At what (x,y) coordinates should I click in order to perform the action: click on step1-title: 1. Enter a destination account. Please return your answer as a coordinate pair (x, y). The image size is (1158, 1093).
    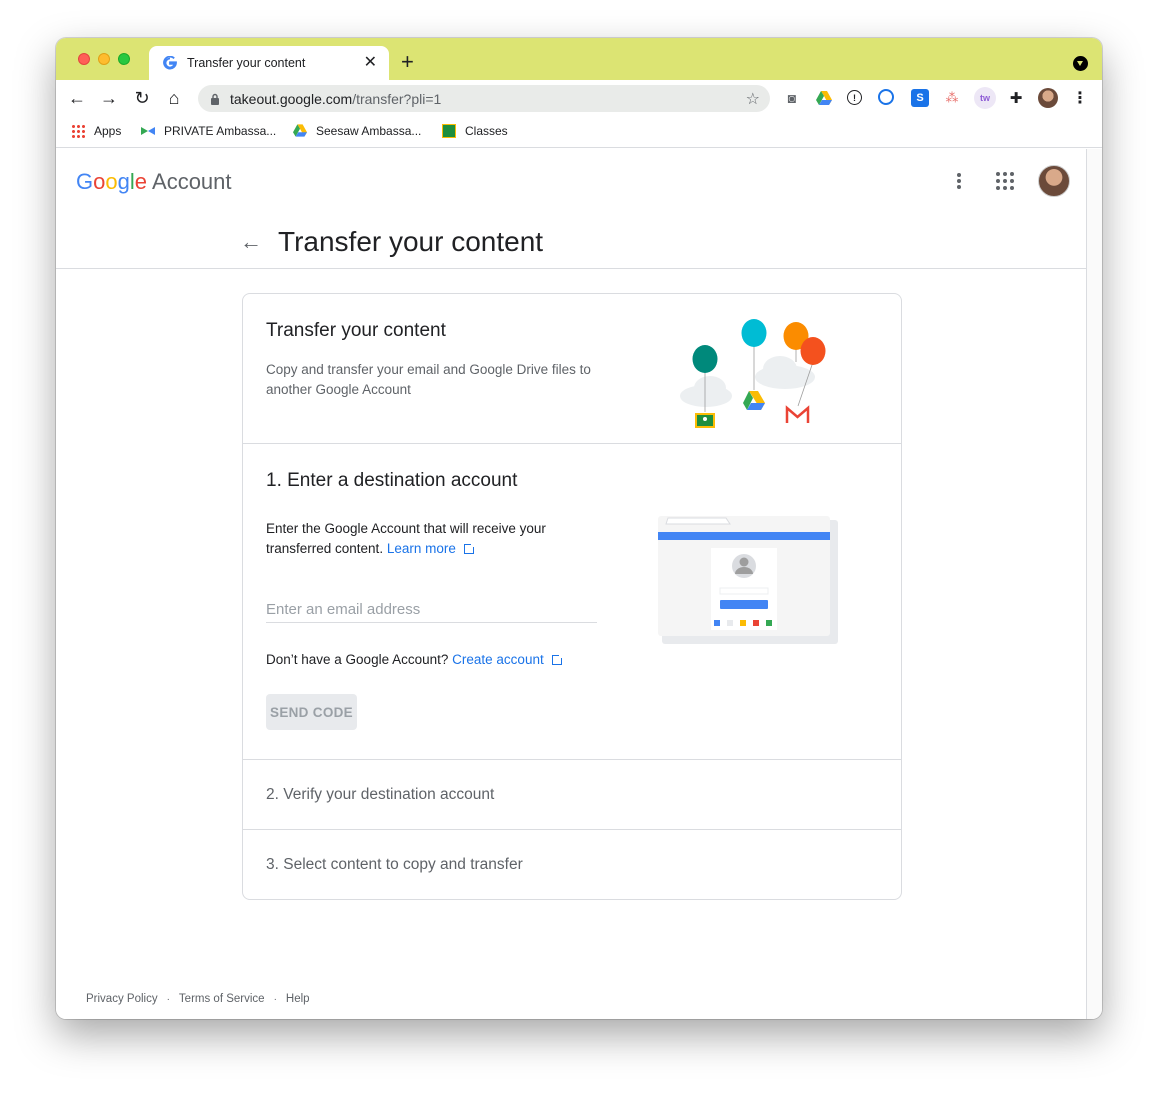
    Looking at the image, I should click on (392, 480).